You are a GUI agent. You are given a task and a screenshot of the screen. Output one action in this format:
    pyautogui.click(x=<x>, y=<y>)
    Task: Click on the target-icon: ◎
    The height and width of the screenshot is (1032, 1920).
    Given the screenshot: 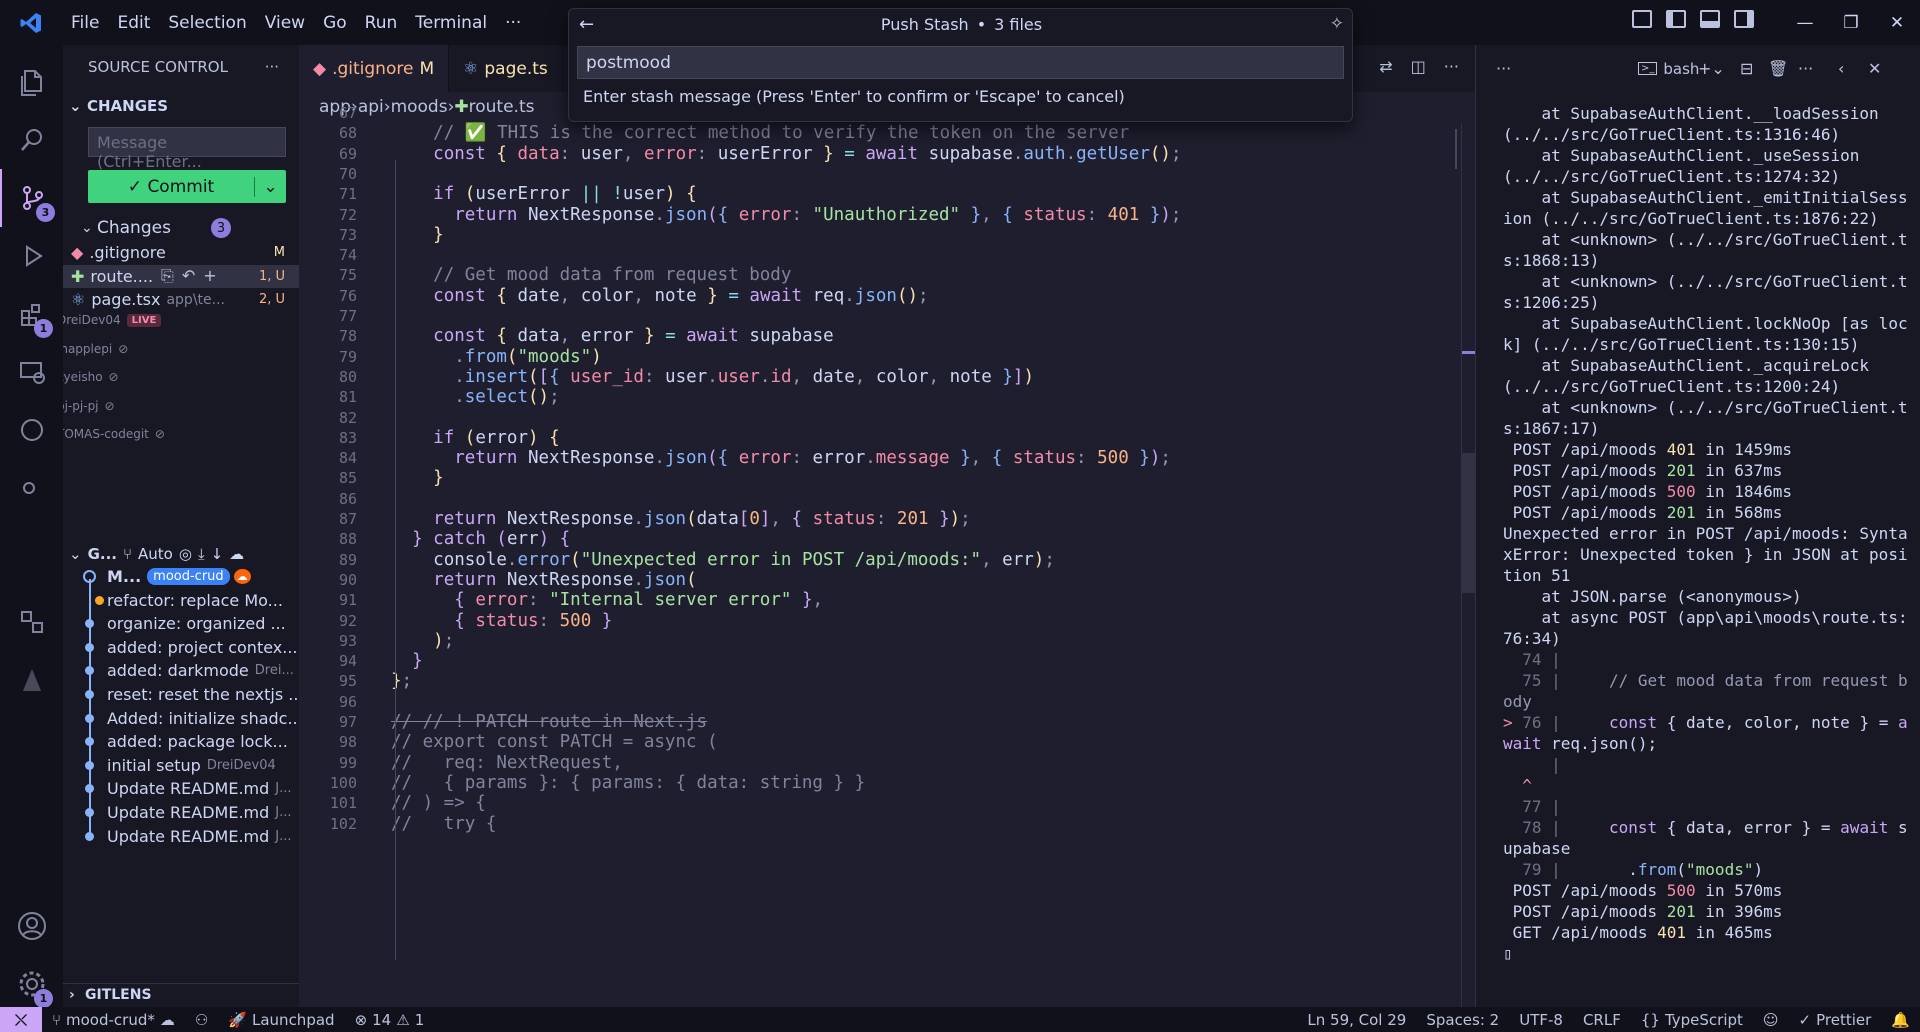 What is the action you would take?
    pyautogui.click(x=185, y=554)
    